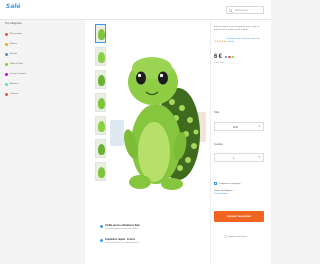  I want to click on sidebar-item-electronics: Électronique, so click(16, 34).